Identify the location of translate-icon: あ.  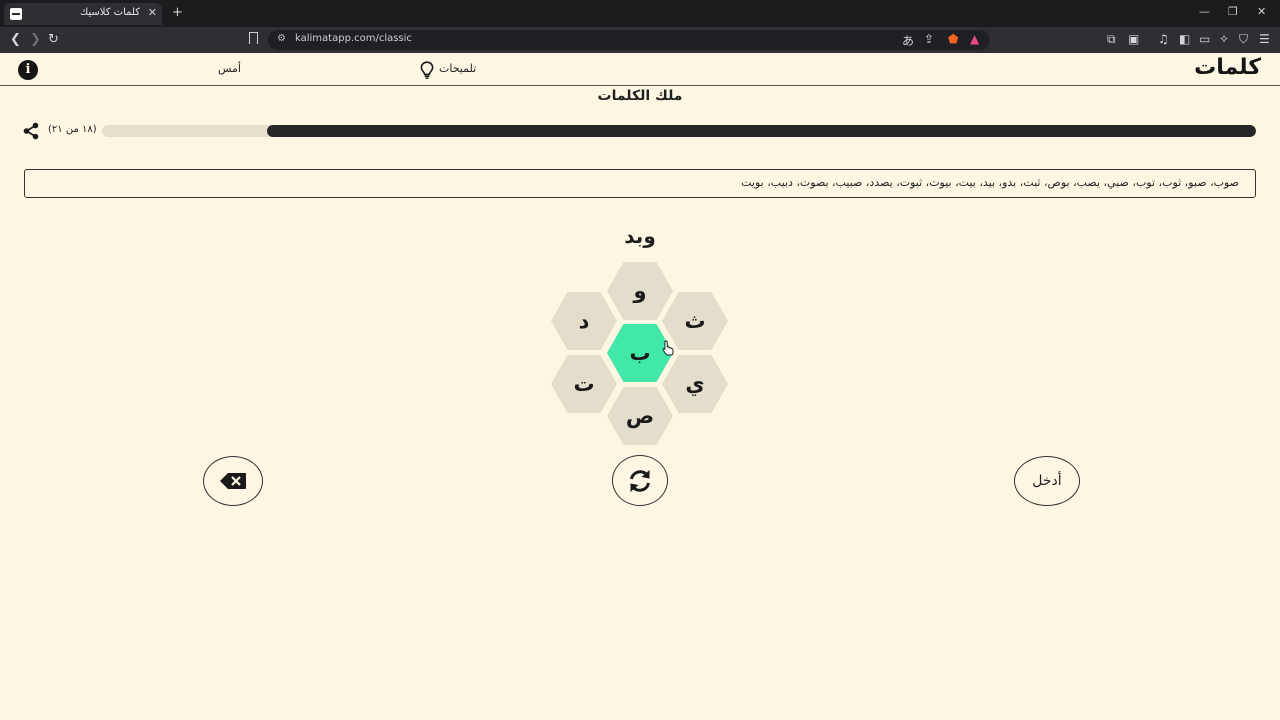
(908, 40).